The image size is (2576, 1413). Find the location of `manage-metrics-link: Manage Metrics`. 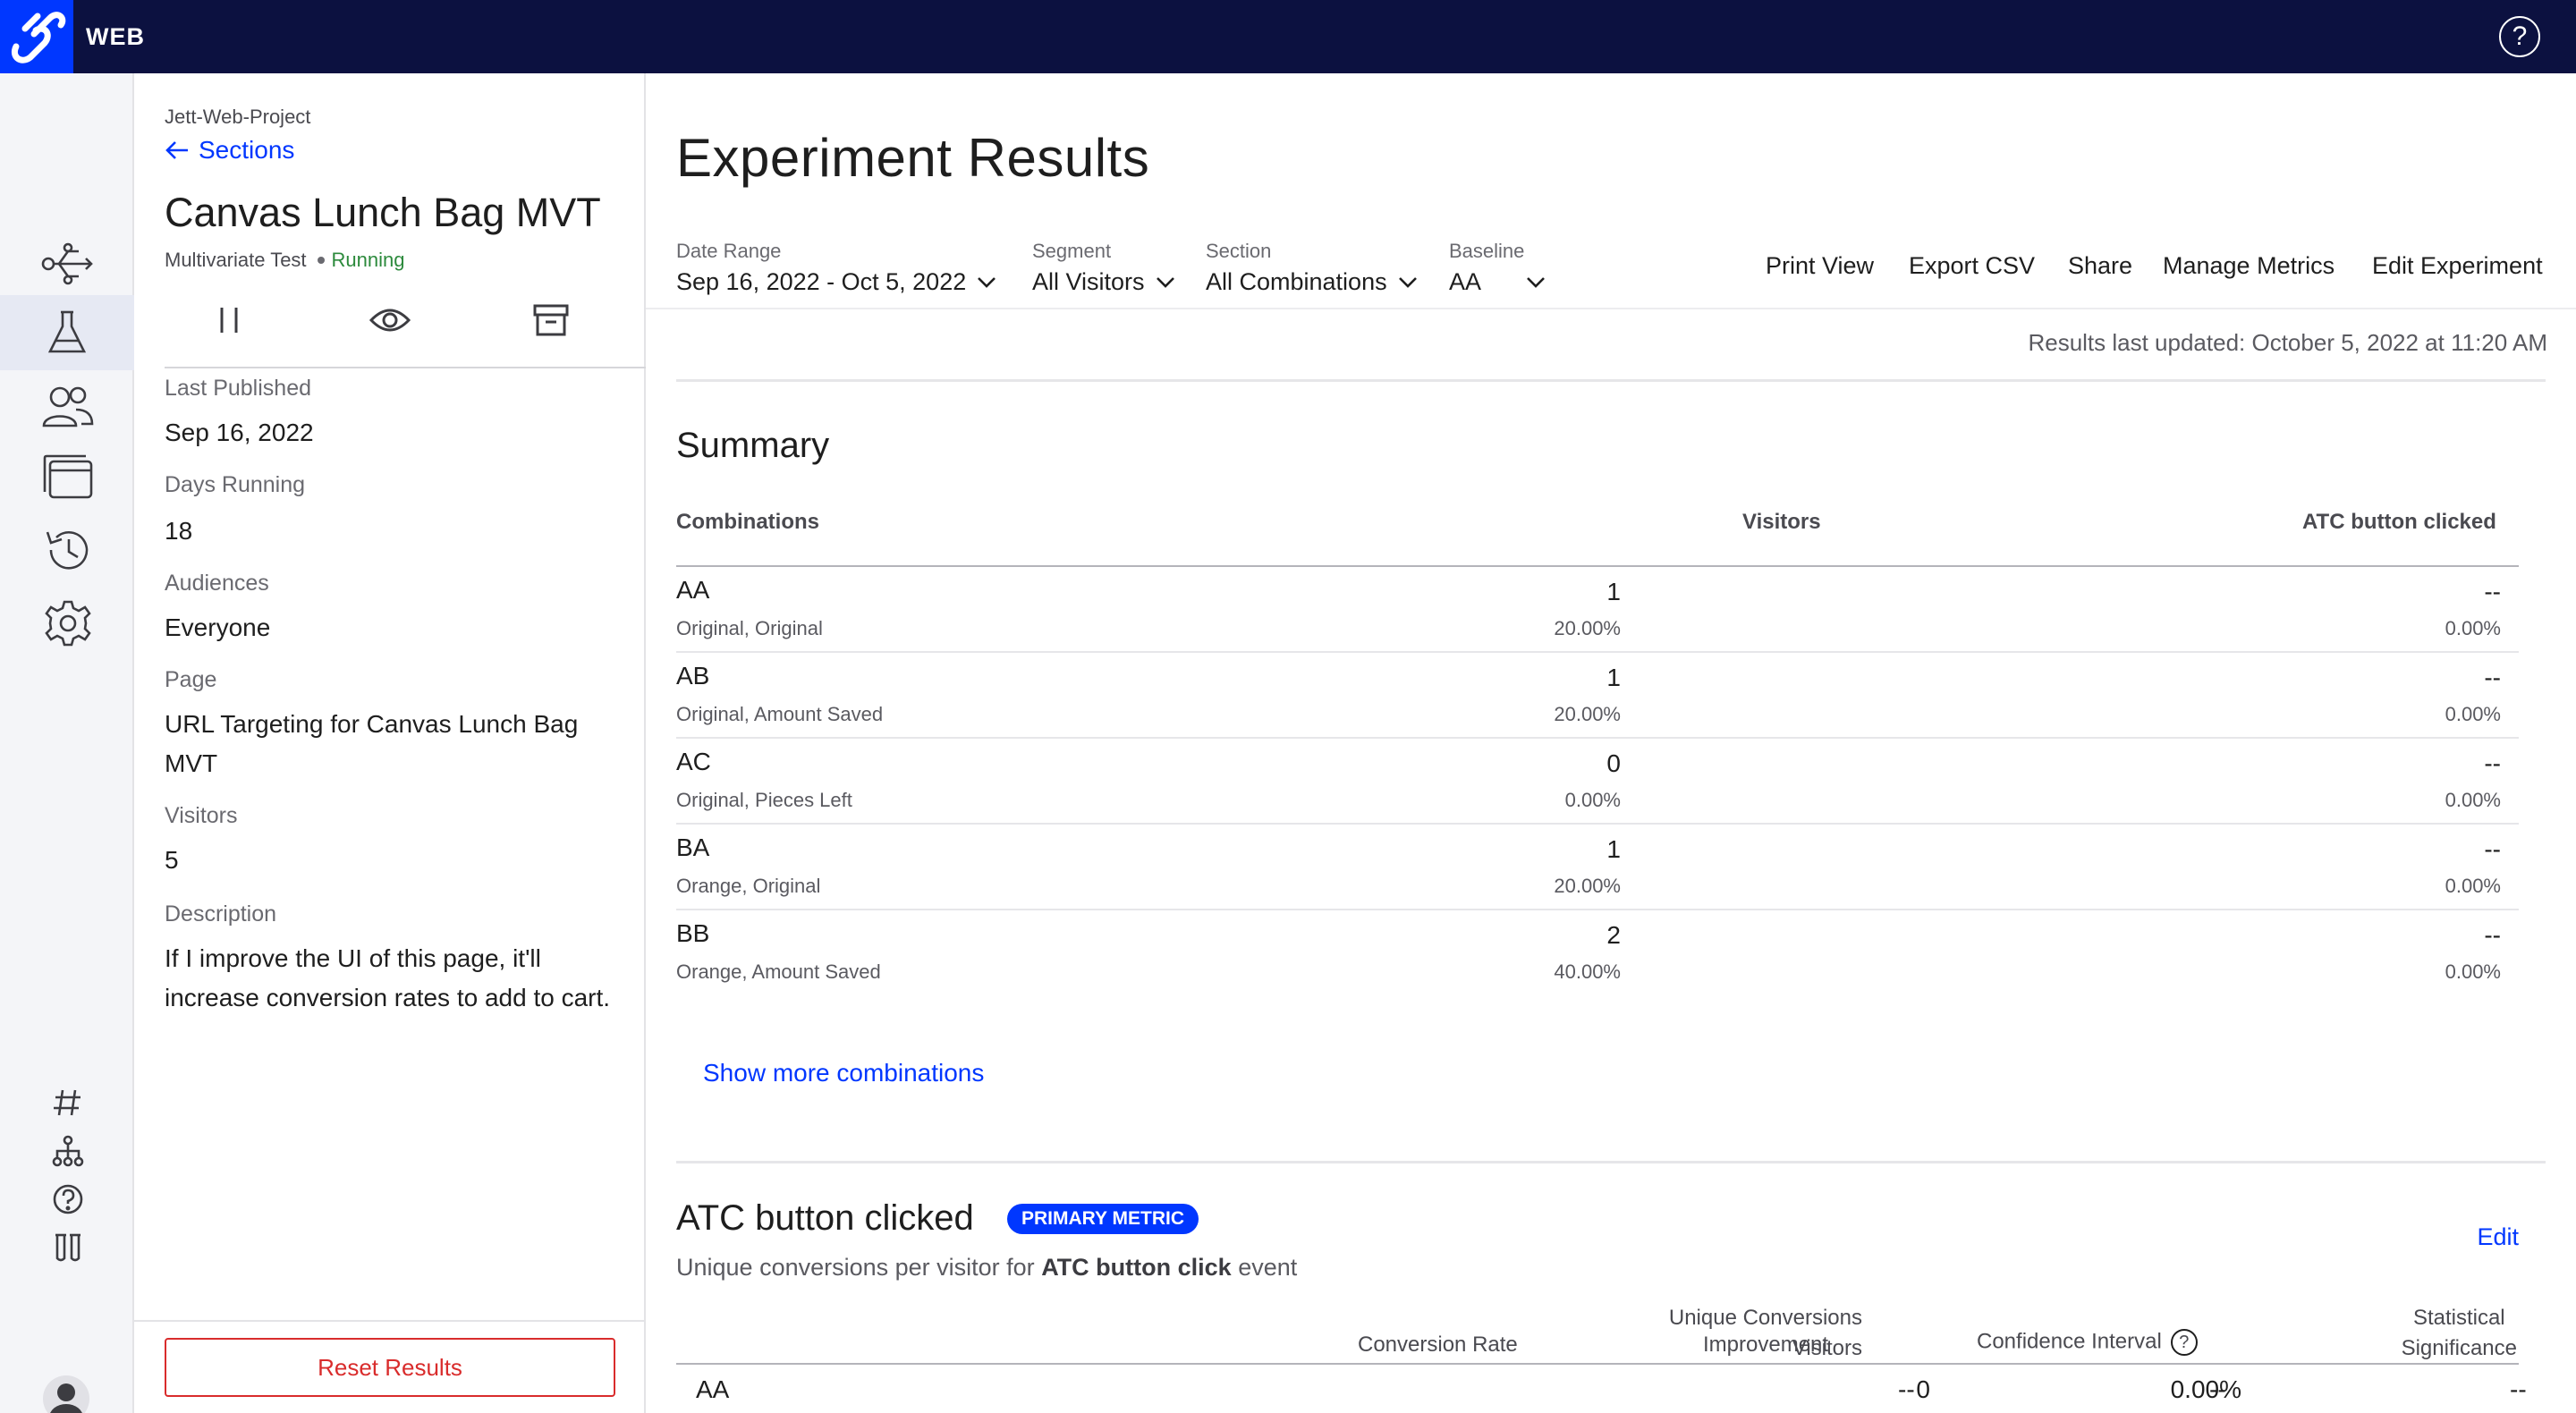

manage-metrics-link: Manage Metrics is located at coordinates (2248, 266).